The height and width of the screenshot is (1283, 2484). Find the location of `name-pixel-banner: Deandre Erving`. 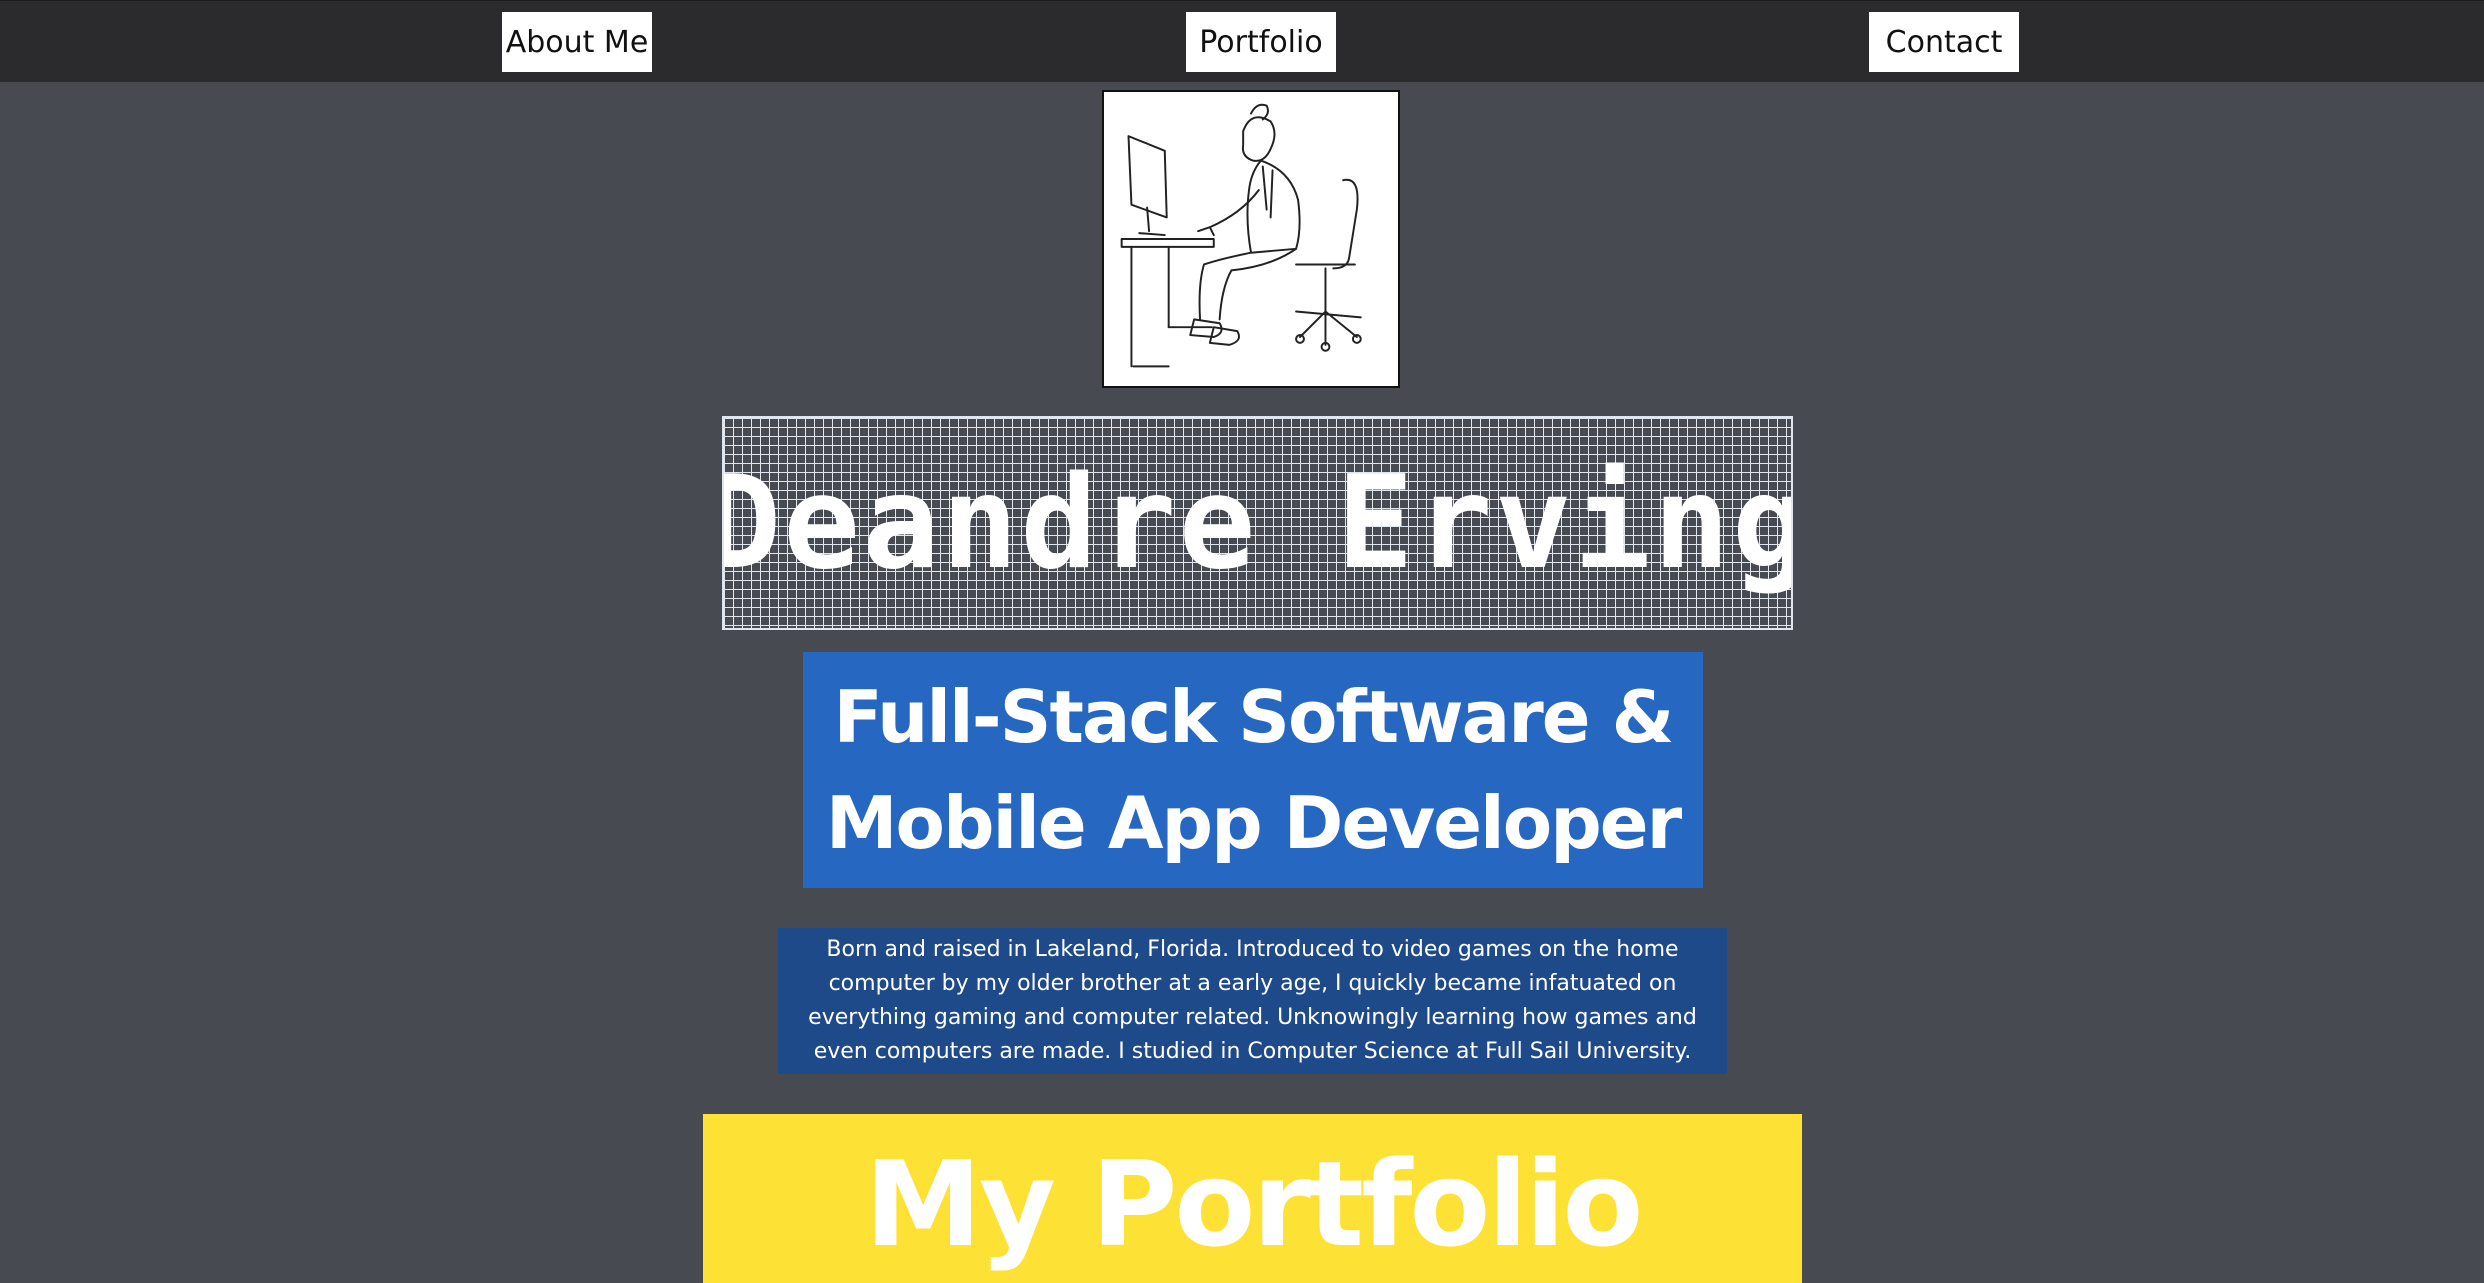

name-pixel-banner: Deandre Erving is located at coordinates (1257, 523).